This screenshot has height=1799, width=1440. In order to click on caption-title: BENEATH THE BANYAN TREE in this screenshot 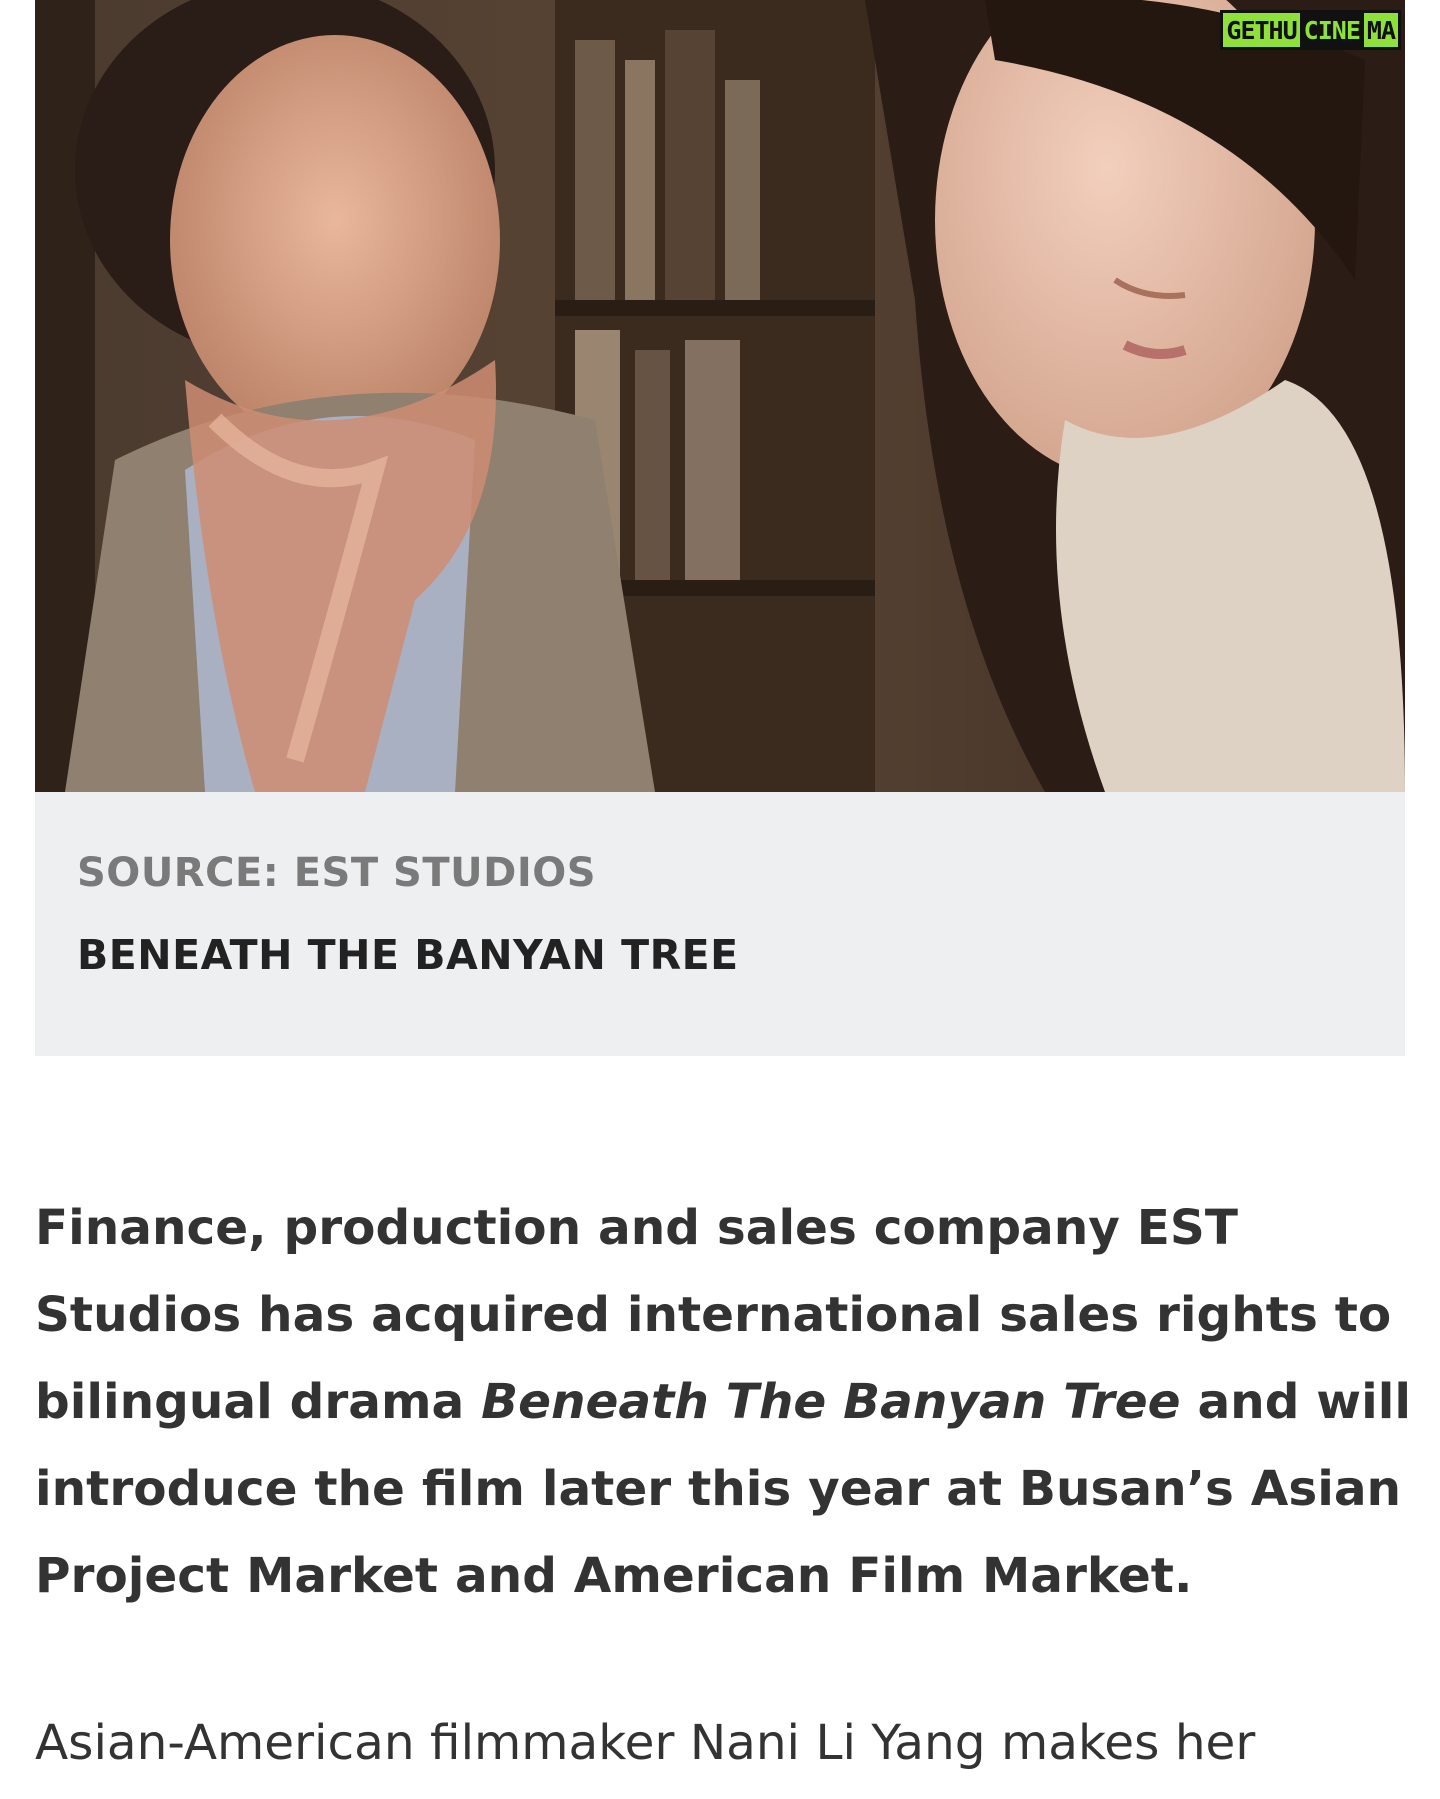, I will do `click(408, 955)`.